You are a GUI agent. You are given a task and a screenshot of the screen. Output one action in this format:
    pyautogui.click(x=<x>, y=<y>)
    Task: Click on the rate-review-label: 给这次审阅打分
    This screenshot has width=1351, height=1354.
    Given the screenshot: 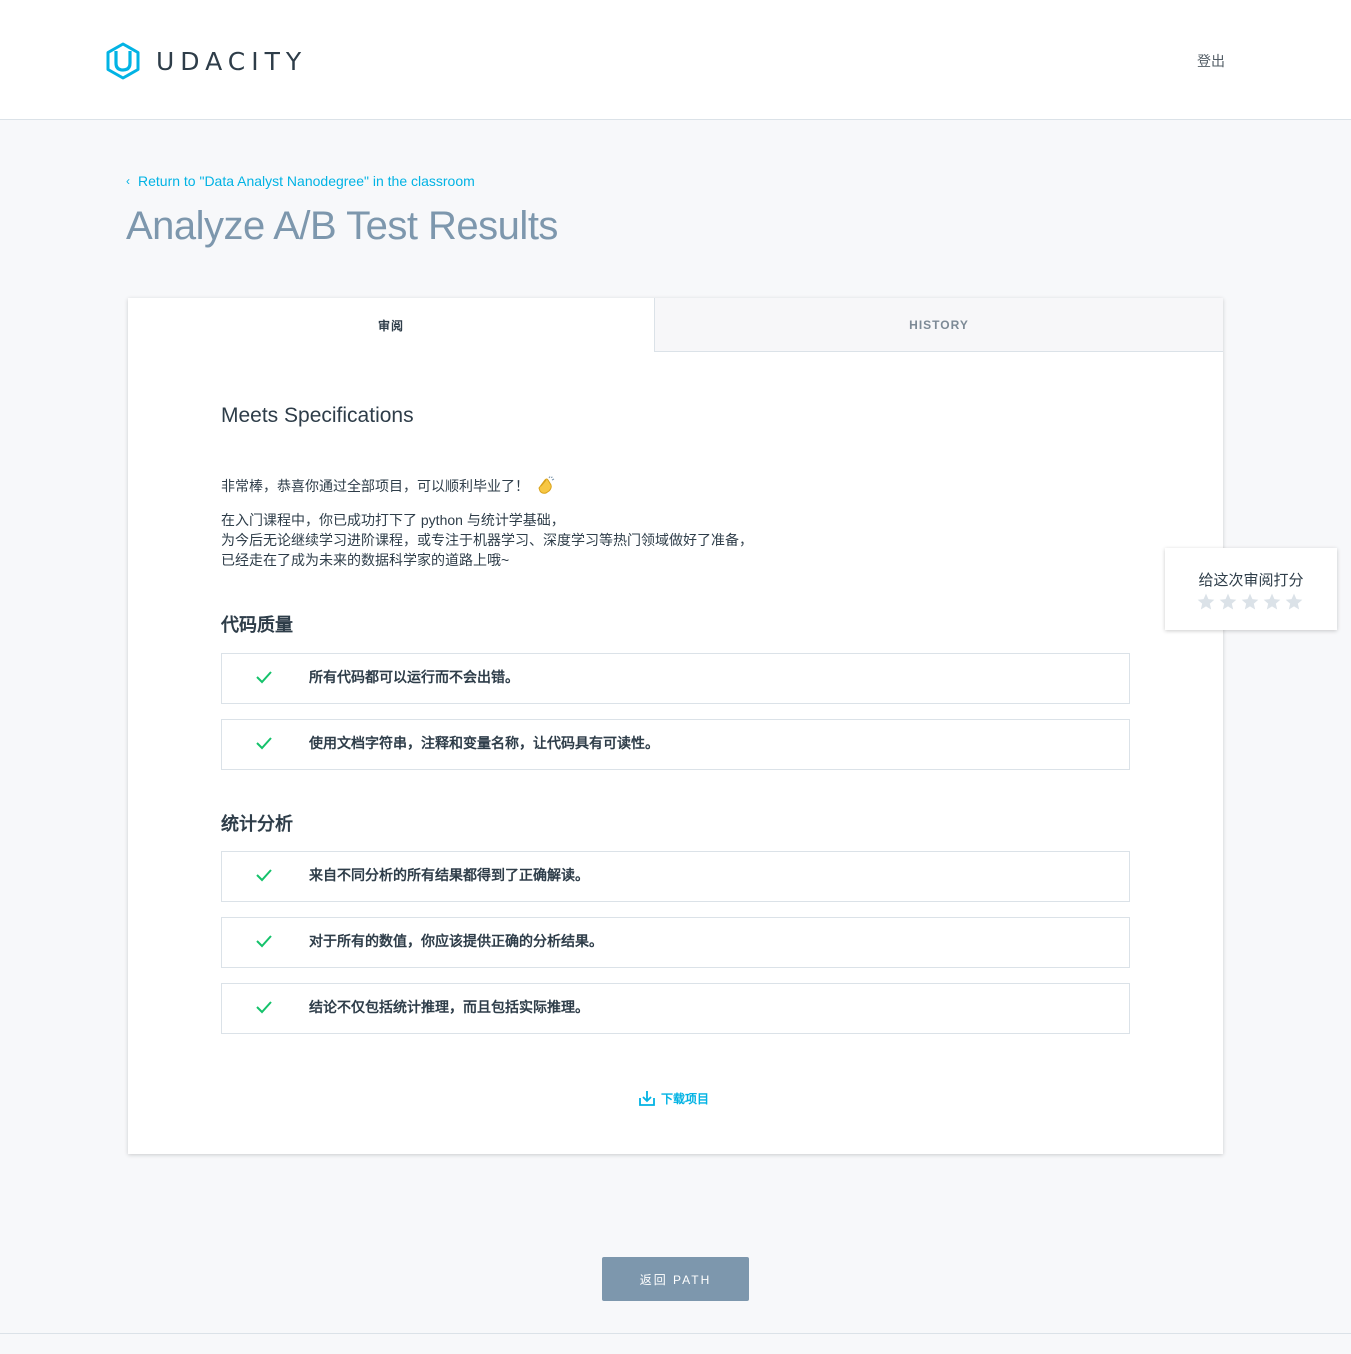 What is the action you would take?
    pyautogui.click(x=1251, y=580)
    